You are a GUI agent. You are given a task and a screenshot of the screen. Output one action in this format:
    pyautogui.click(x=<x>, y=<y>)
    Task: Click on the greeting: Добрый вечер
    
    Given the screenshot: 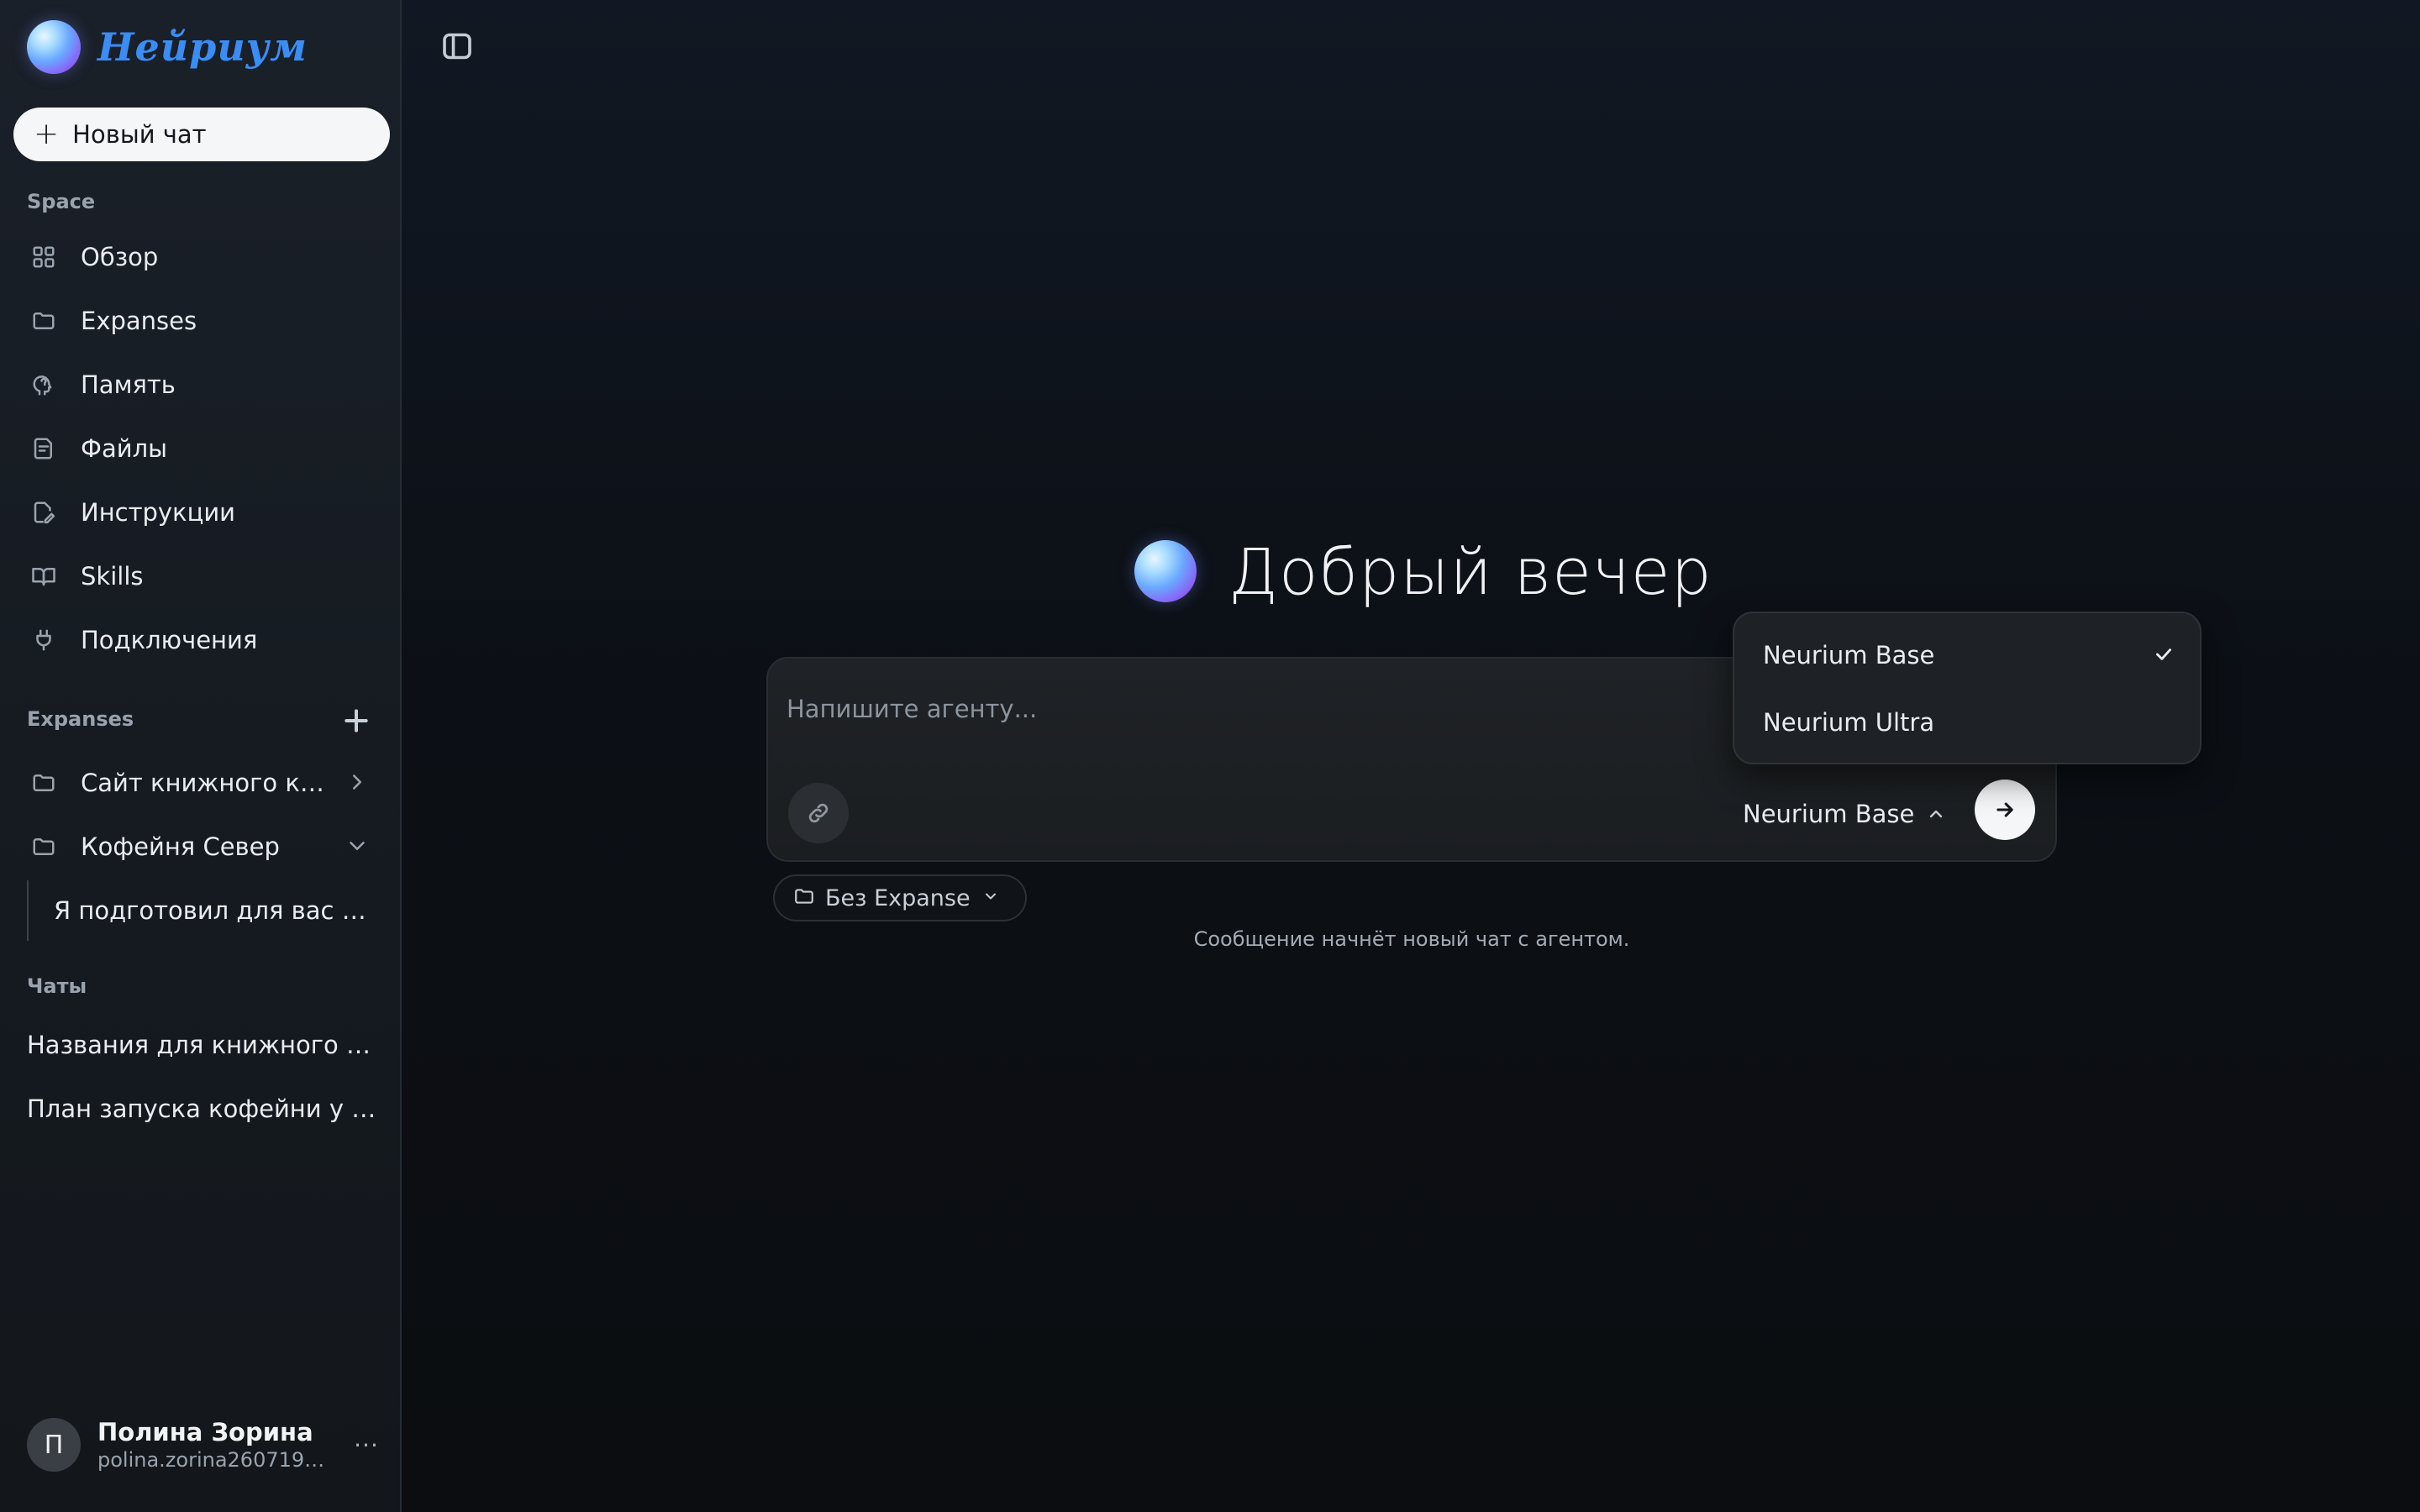 What is the action you would take?
    pyautogui.click(x=1423, y=571)
    